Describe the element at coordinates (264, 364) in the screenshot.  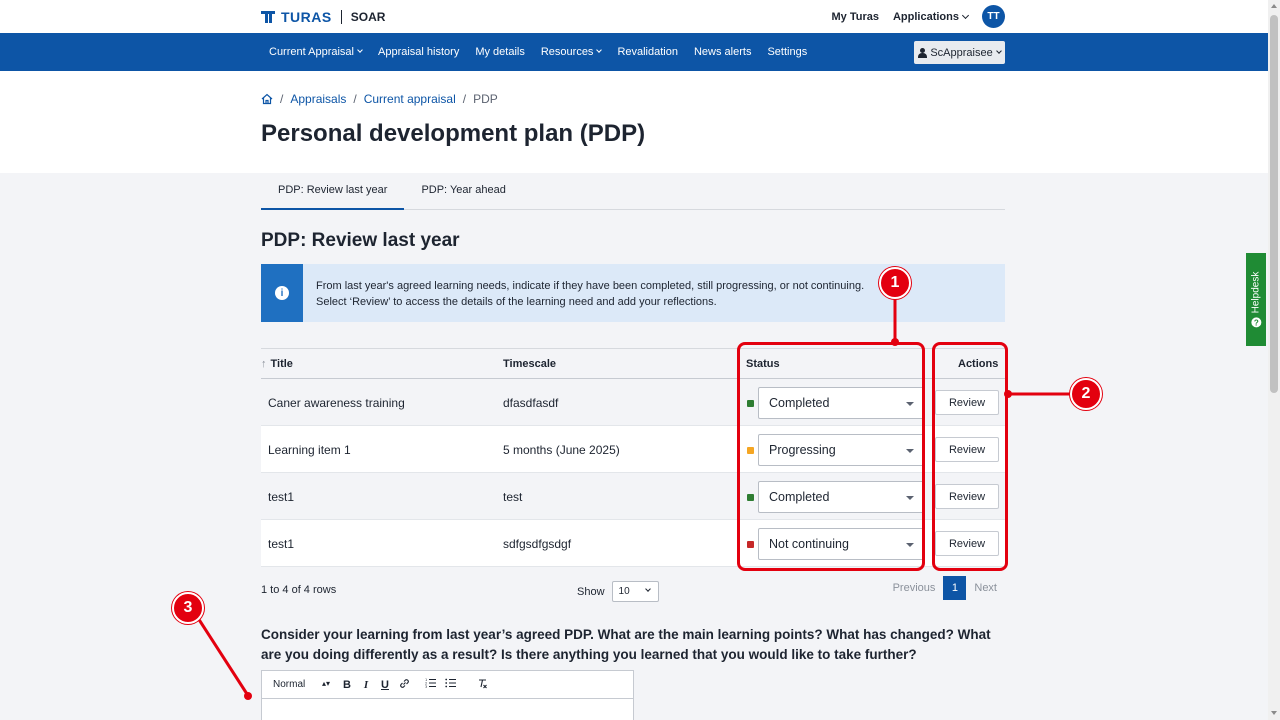
I see `sort-arrow-icon: ↑` at that location.